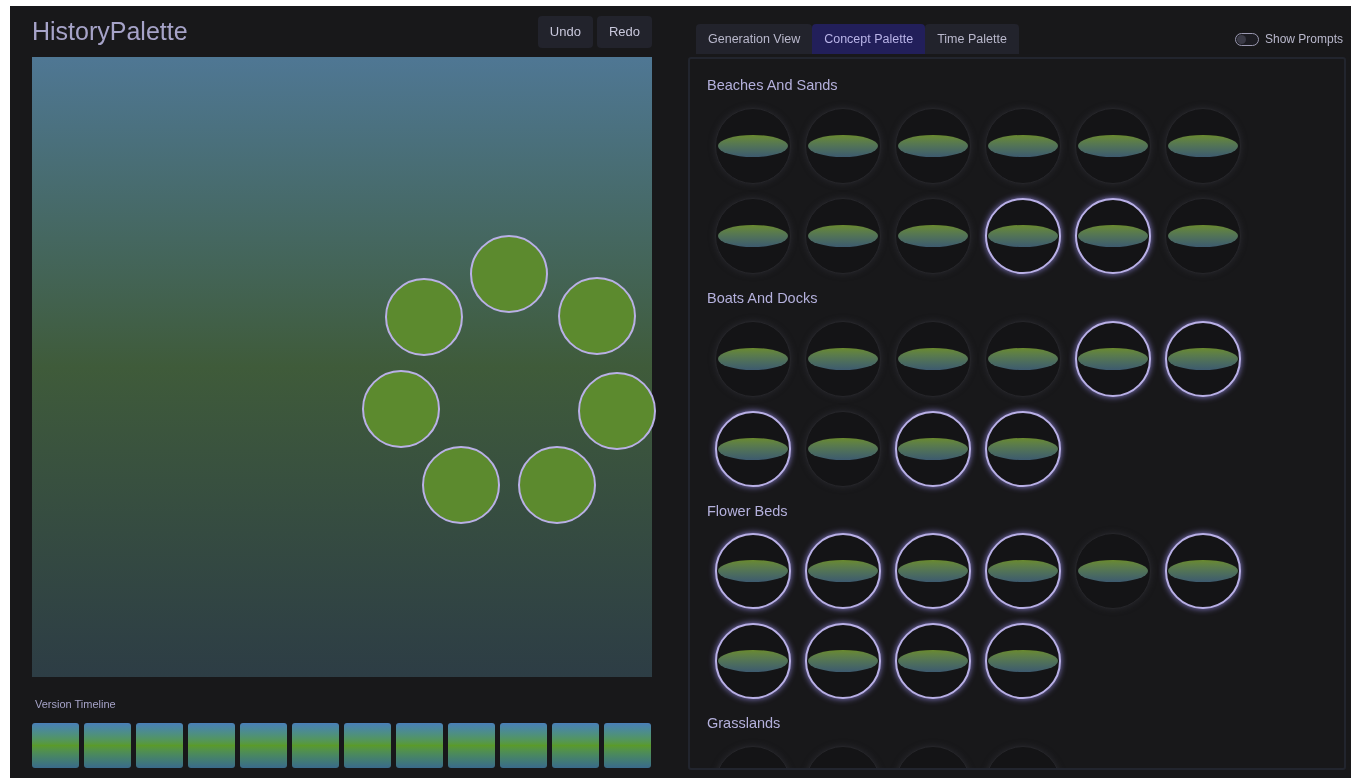 This screenshot has height=778, width=1351. I want to click on category-title: Flower Beds, so click(748, 511).